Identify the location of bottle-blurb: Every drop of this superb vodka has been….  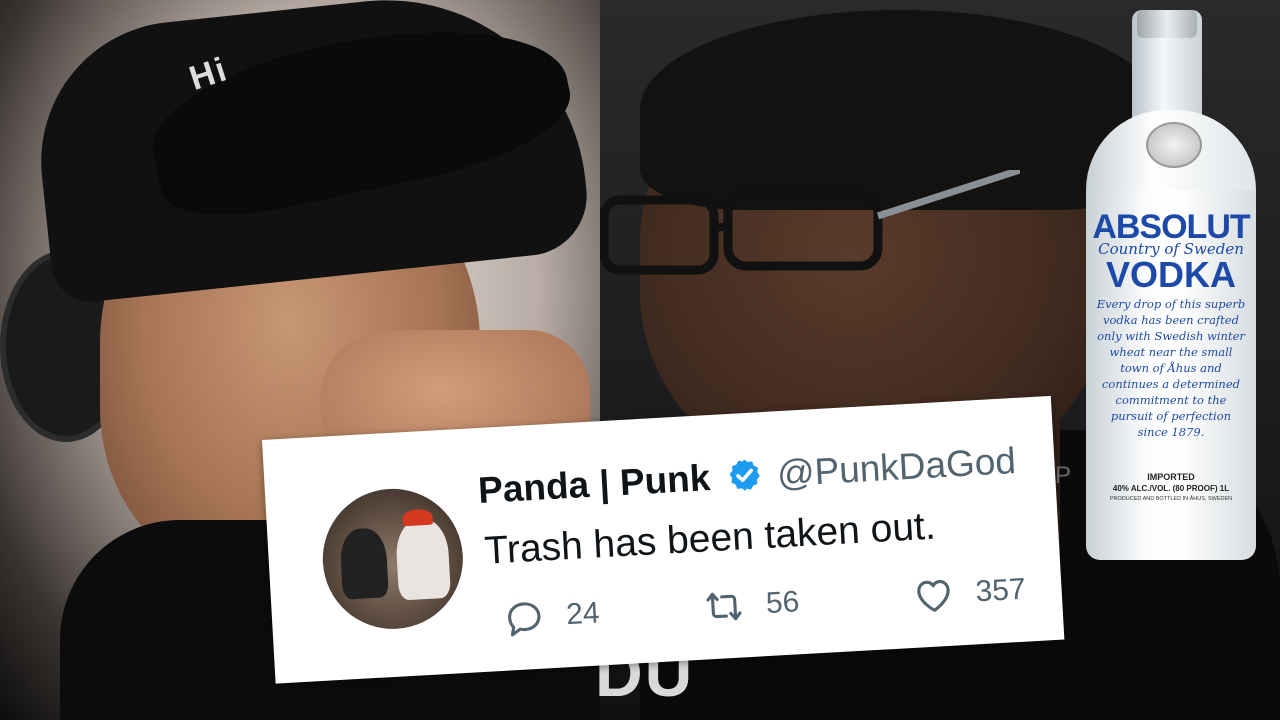
(1171, 368).